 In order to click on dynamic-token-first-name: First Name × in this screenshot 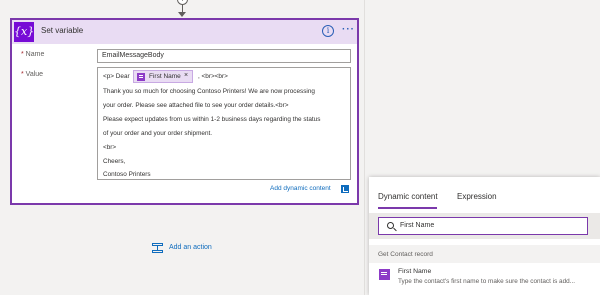, I will do `click(163, 76)`.